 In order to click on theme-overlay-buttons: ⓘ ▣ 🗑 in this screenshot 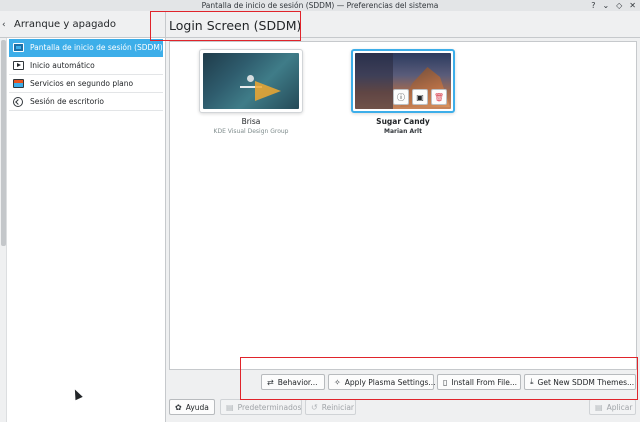, I will do `click(420, 97)`.